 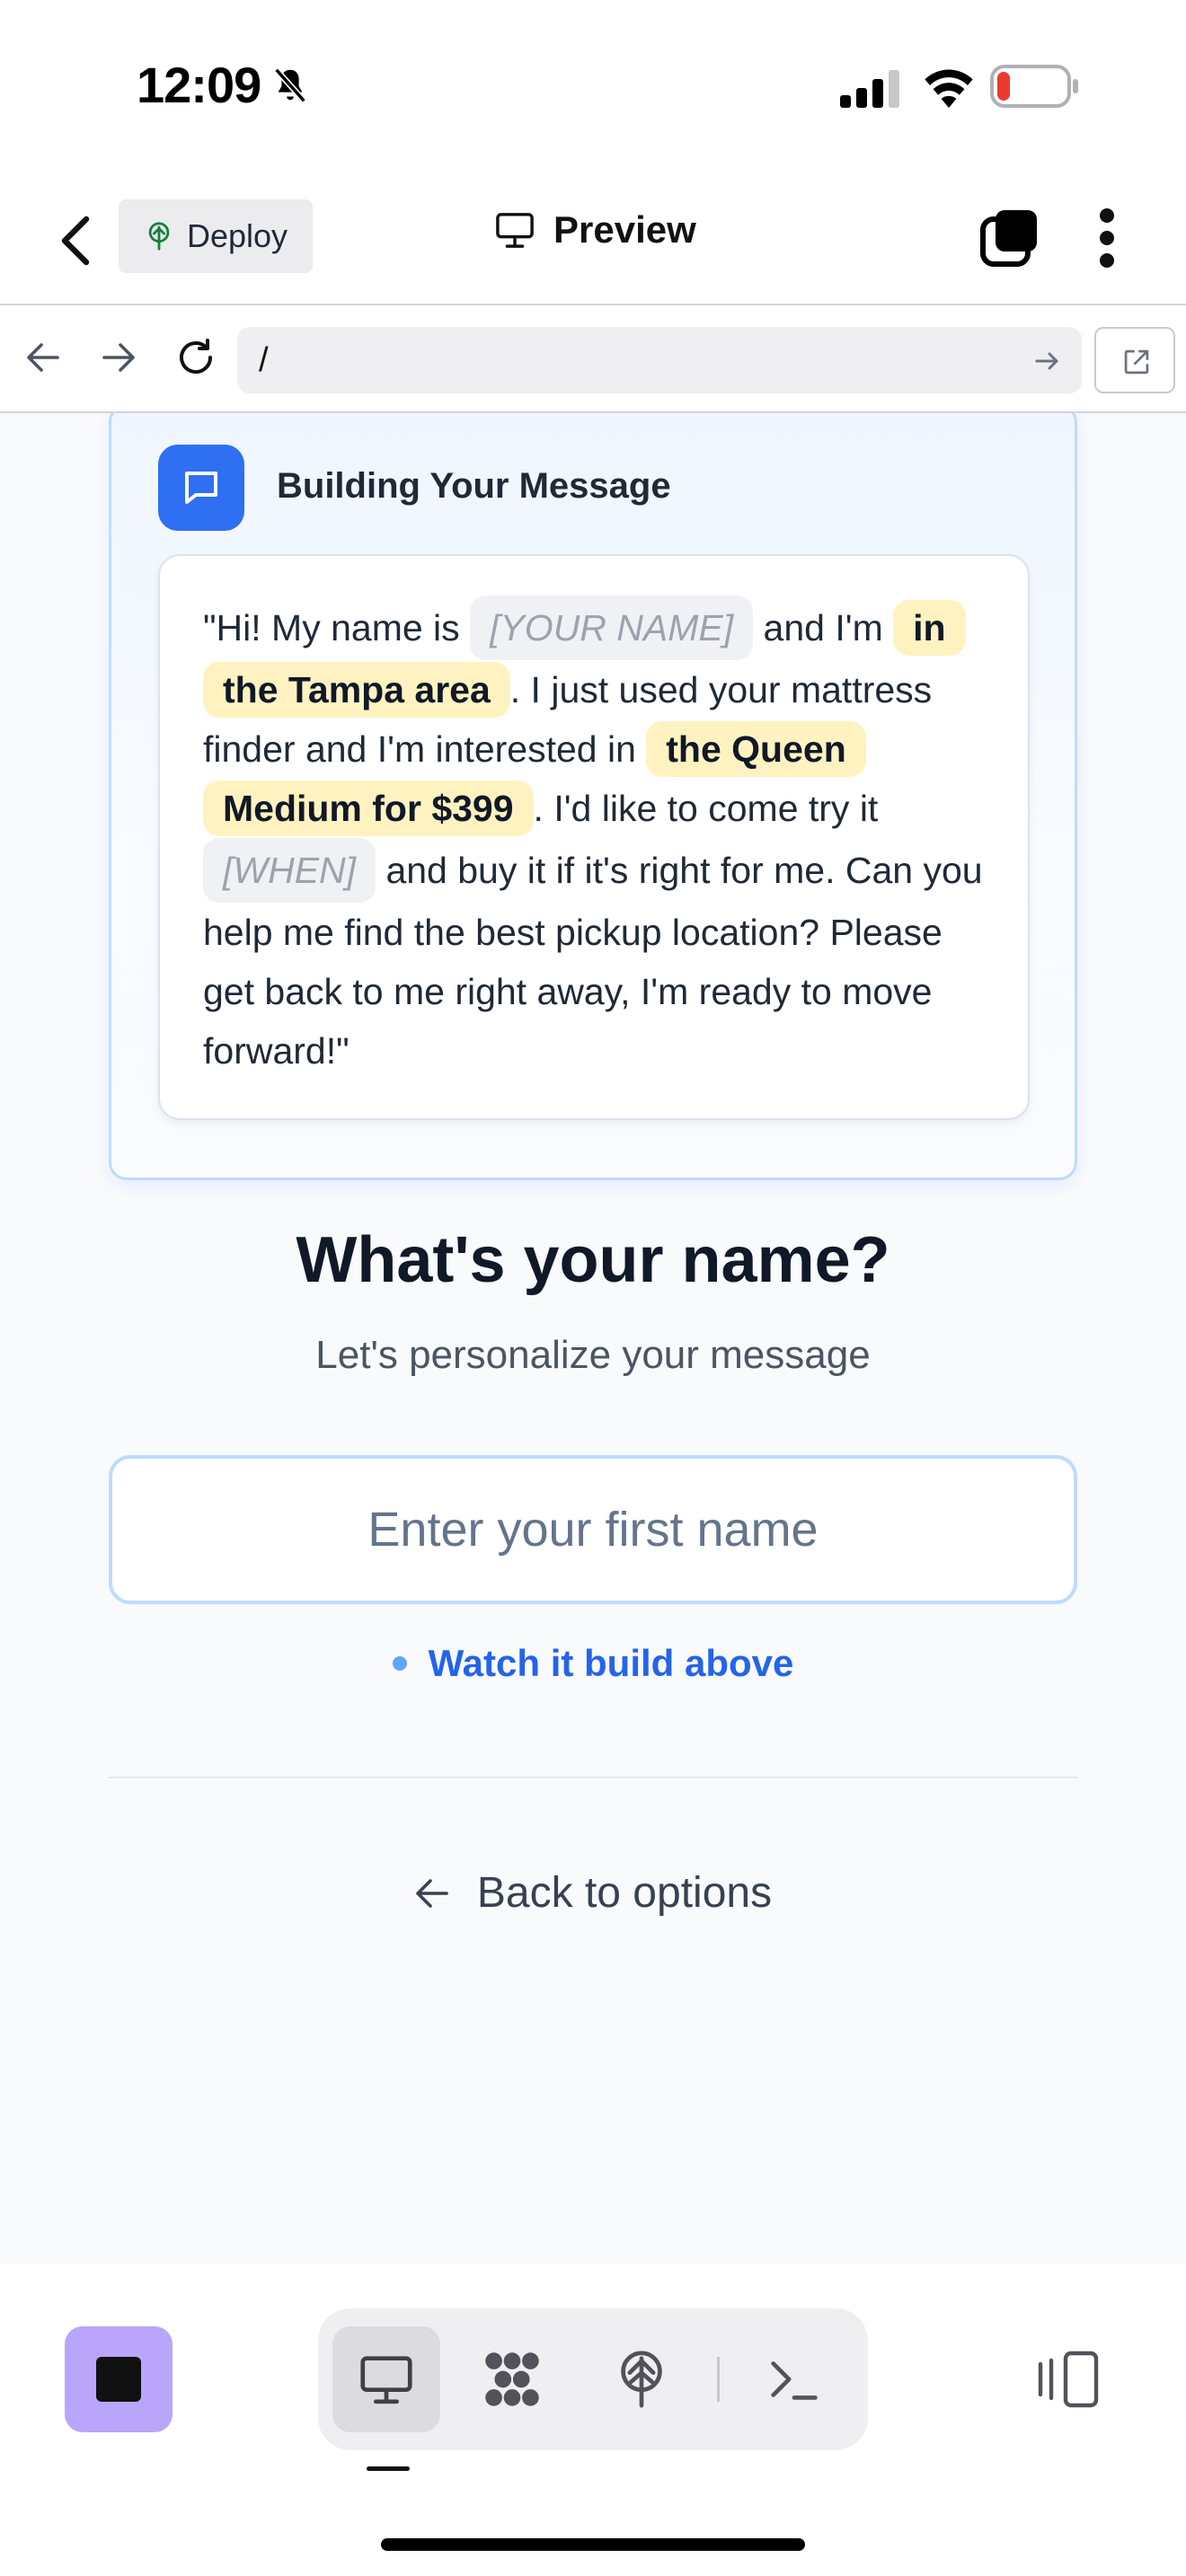 I want to click on first-name-input, so click(x=593, y=1529).